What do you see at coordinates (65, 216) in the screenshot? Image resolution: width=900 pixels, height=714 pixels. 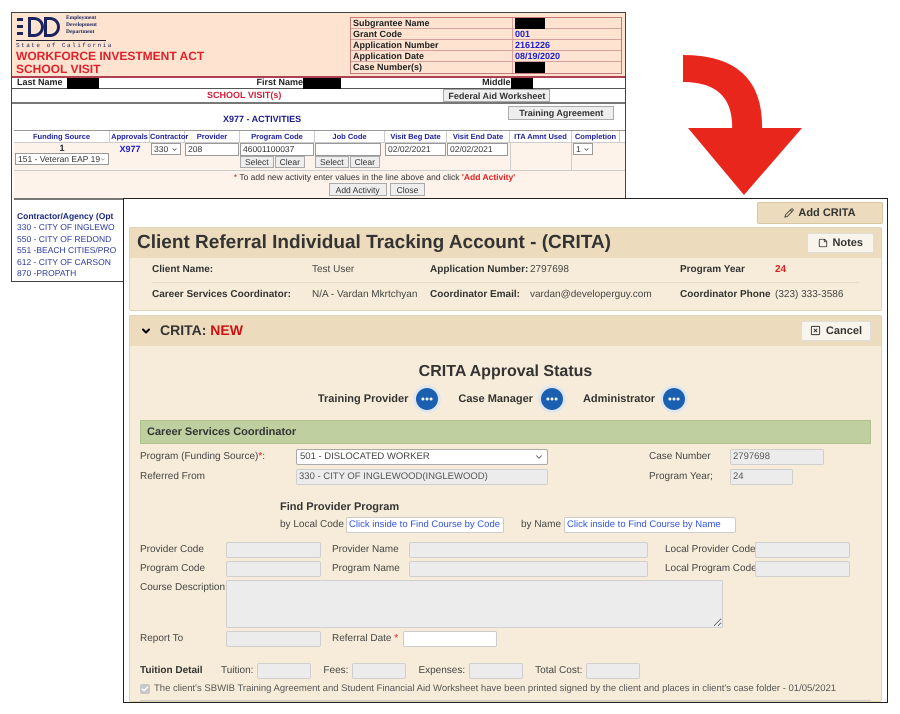 I see `column-header: Contractor/Agency (Opt` at bounding box center [65, 216].